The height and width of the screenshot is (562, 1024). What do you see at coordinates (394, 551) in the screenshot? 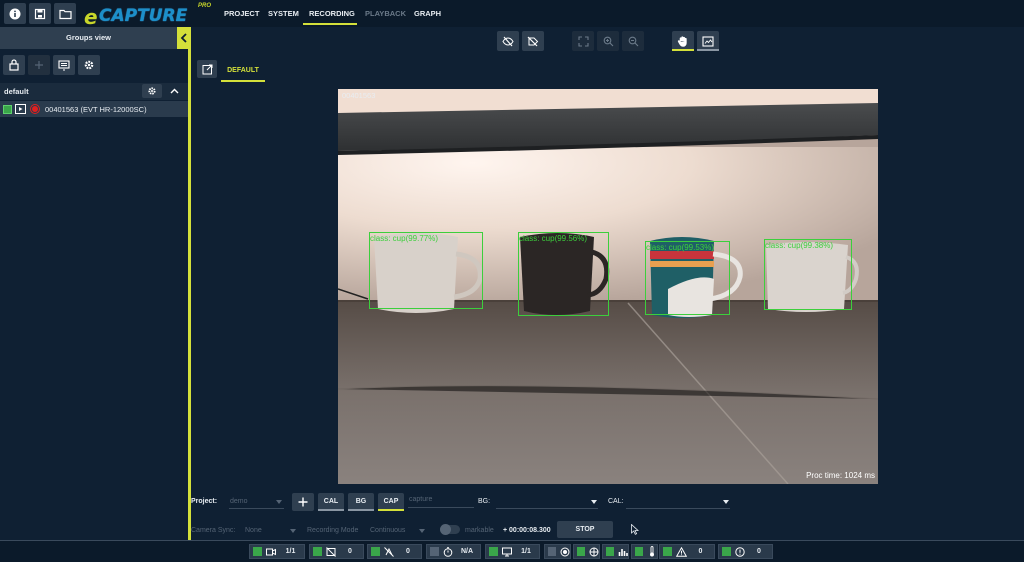
I see `status-dropped-frames: 0` at bounding box center [394, 551].